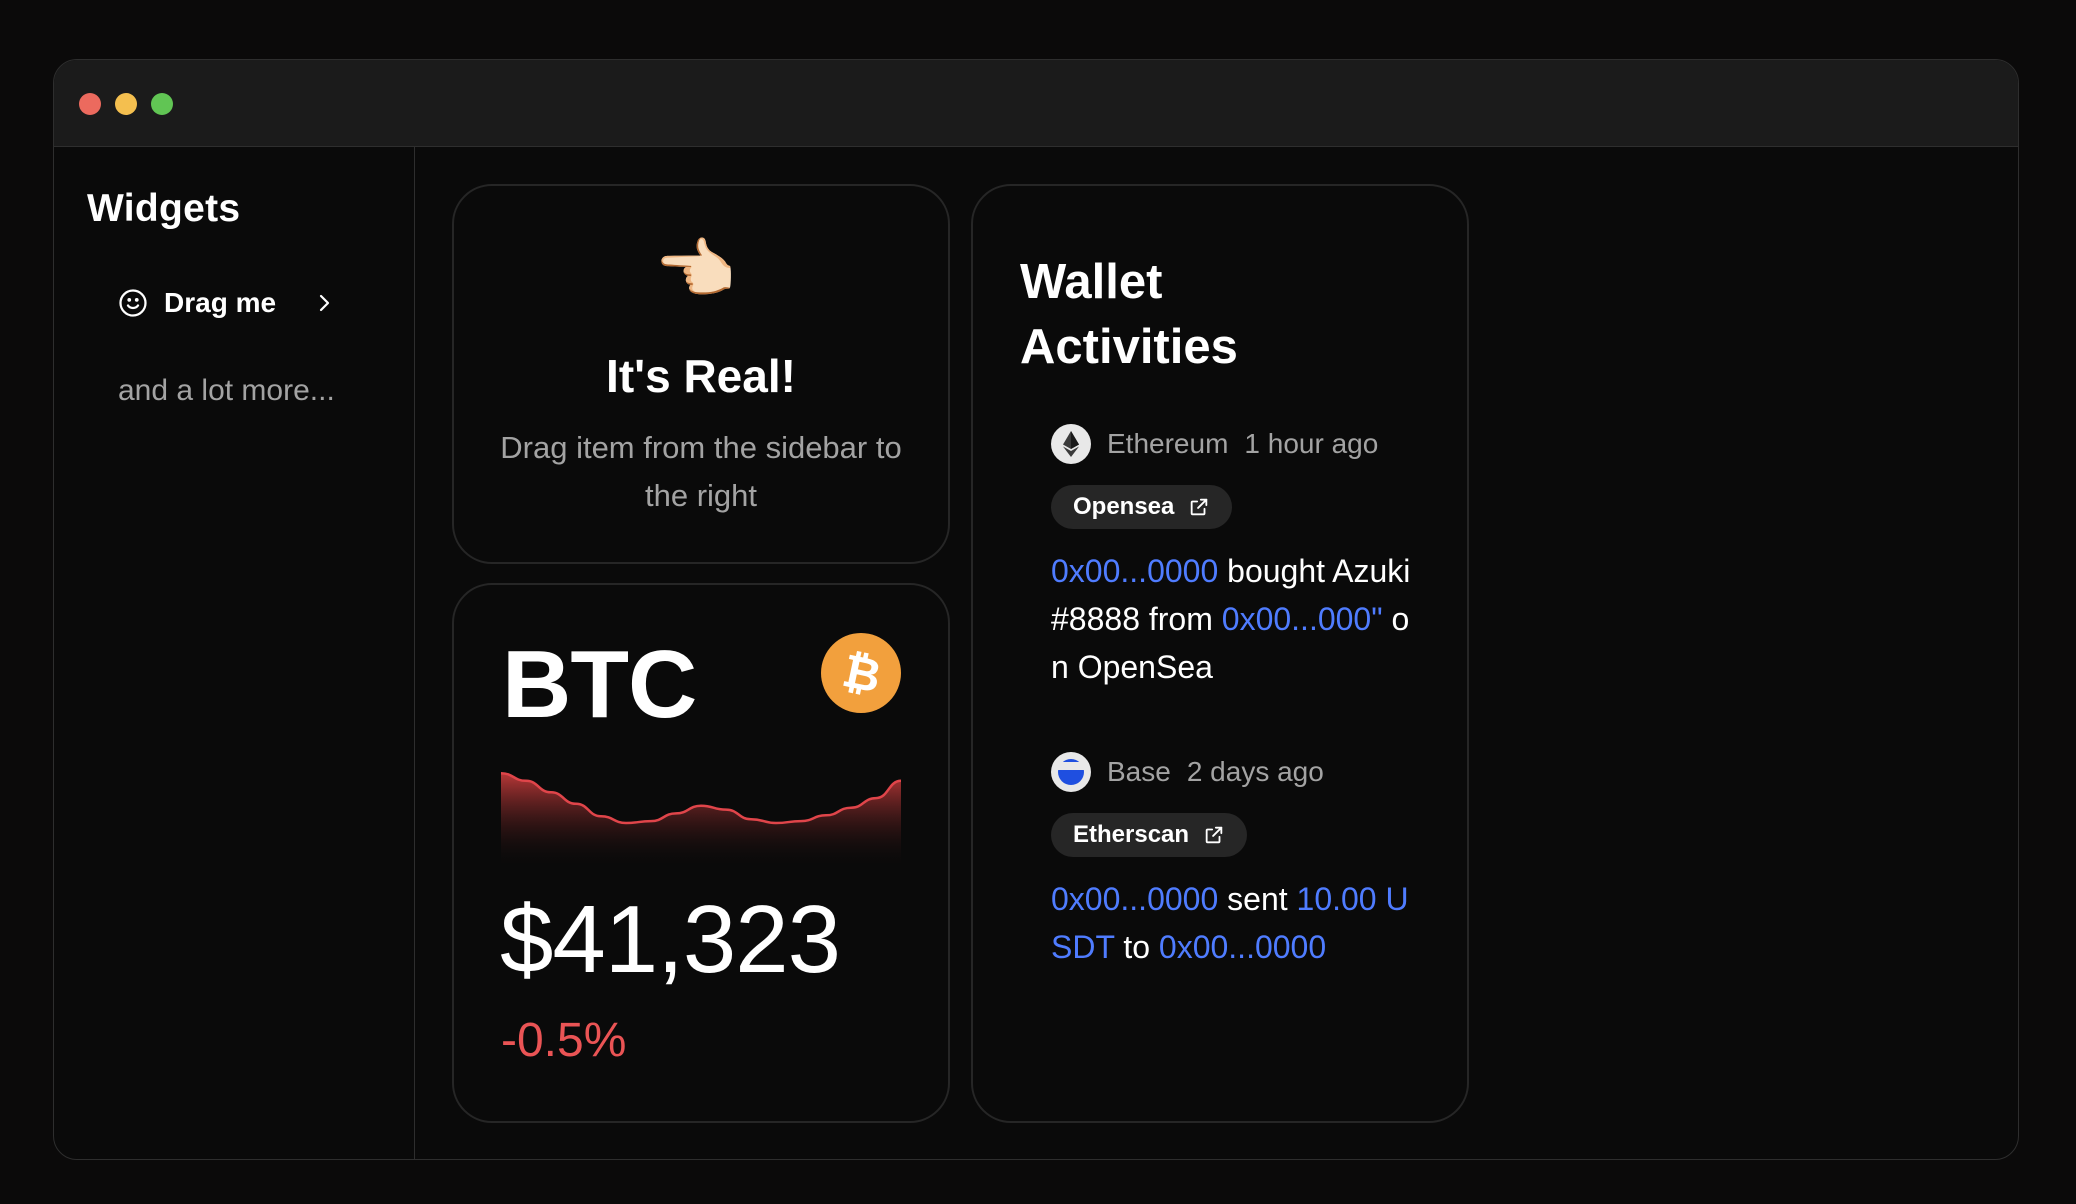  I want to click on drag-me-label: Drag me, so click(220, 302).